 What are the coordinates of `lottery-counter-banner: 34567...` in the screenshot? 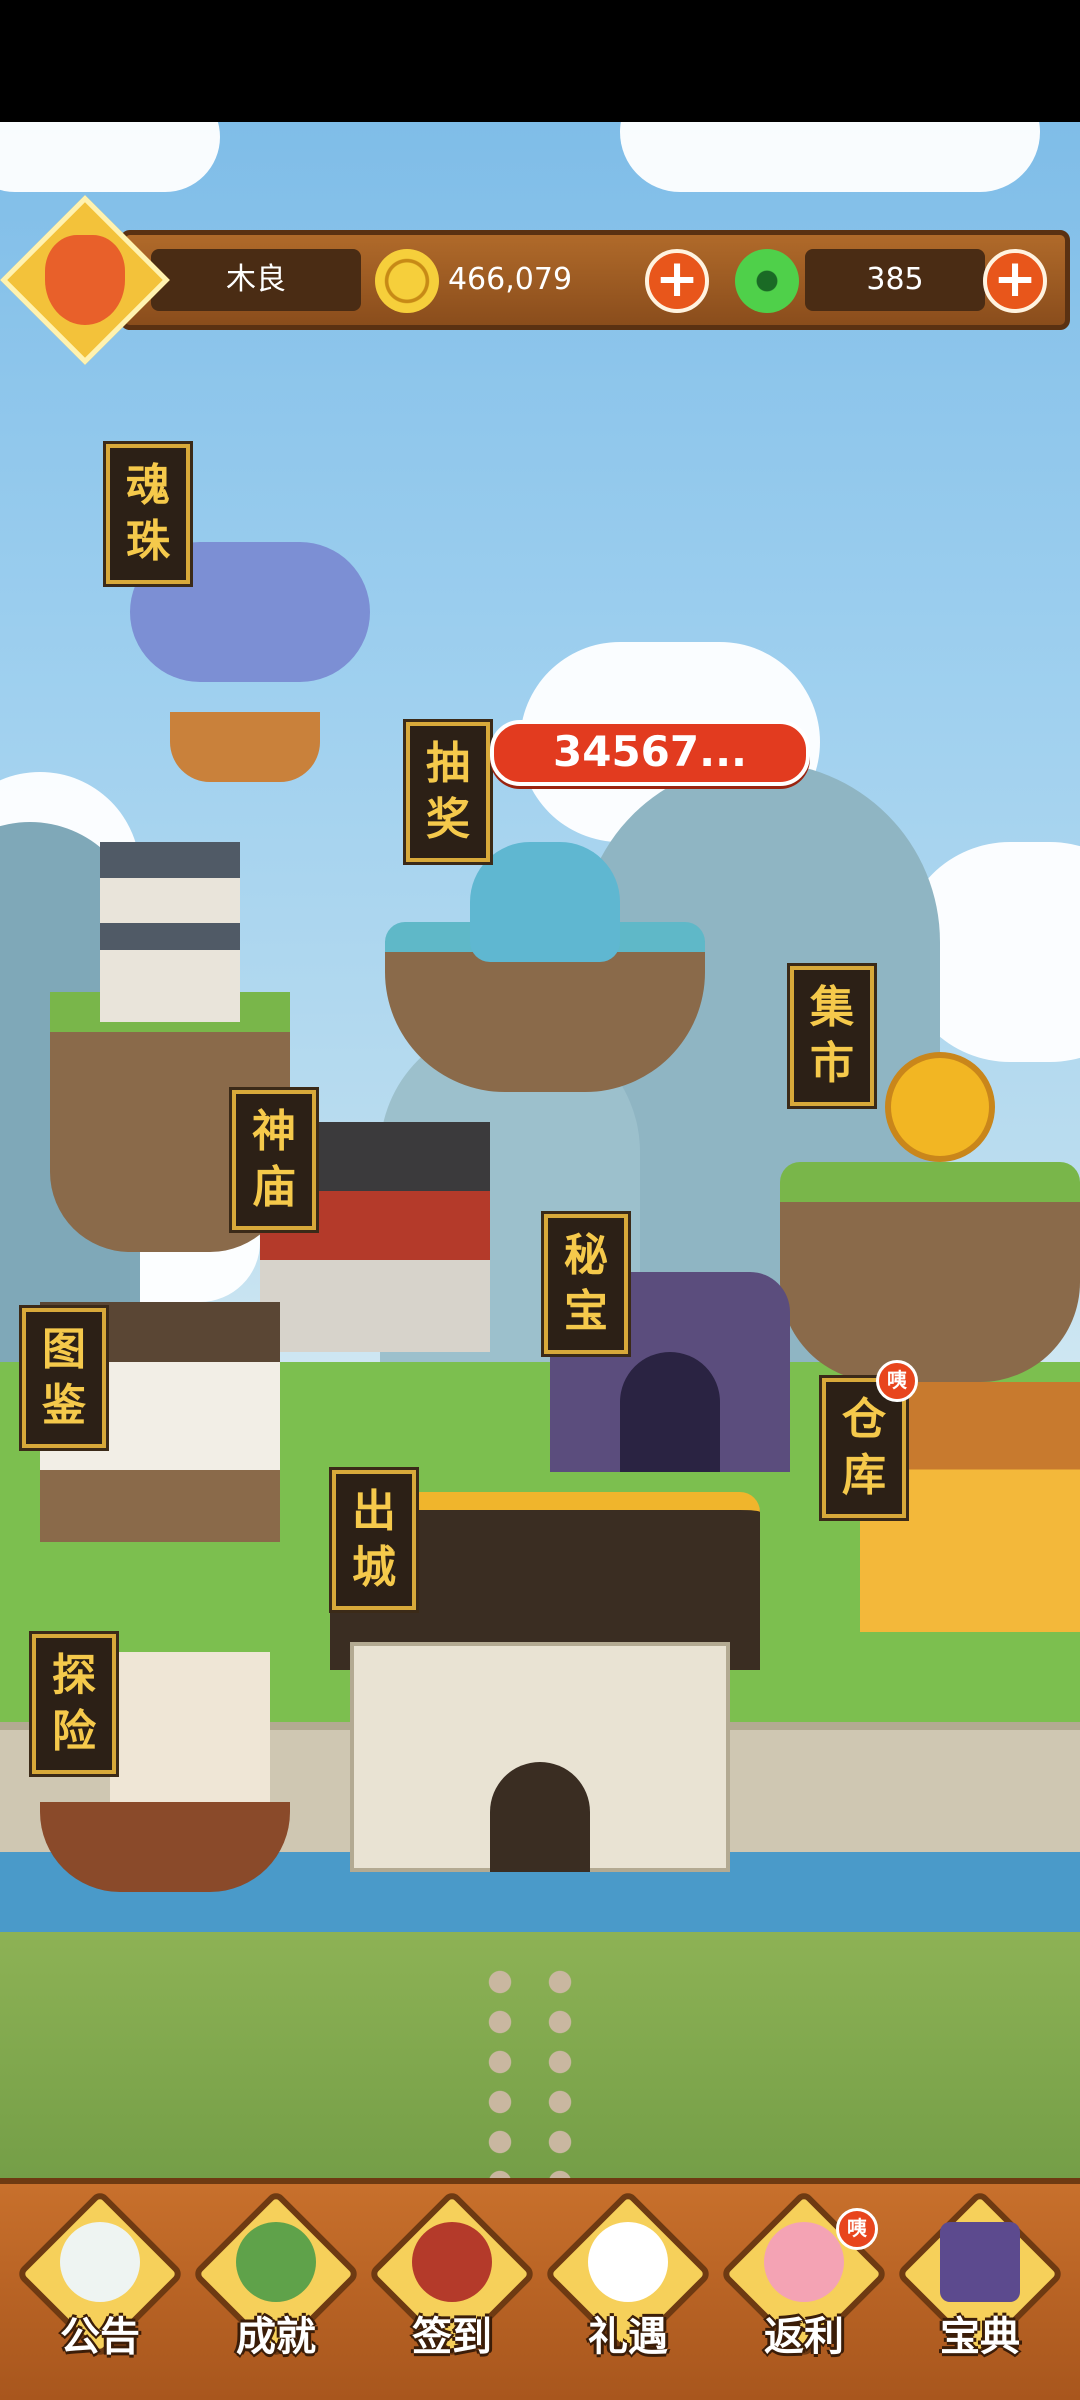 It's located at (650, 753).